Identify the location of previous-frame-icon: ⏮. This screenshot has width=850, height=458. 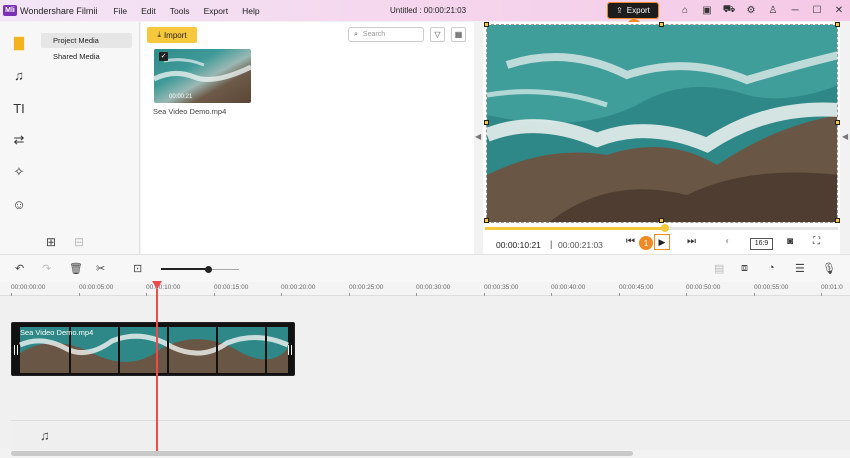
(630, 241).